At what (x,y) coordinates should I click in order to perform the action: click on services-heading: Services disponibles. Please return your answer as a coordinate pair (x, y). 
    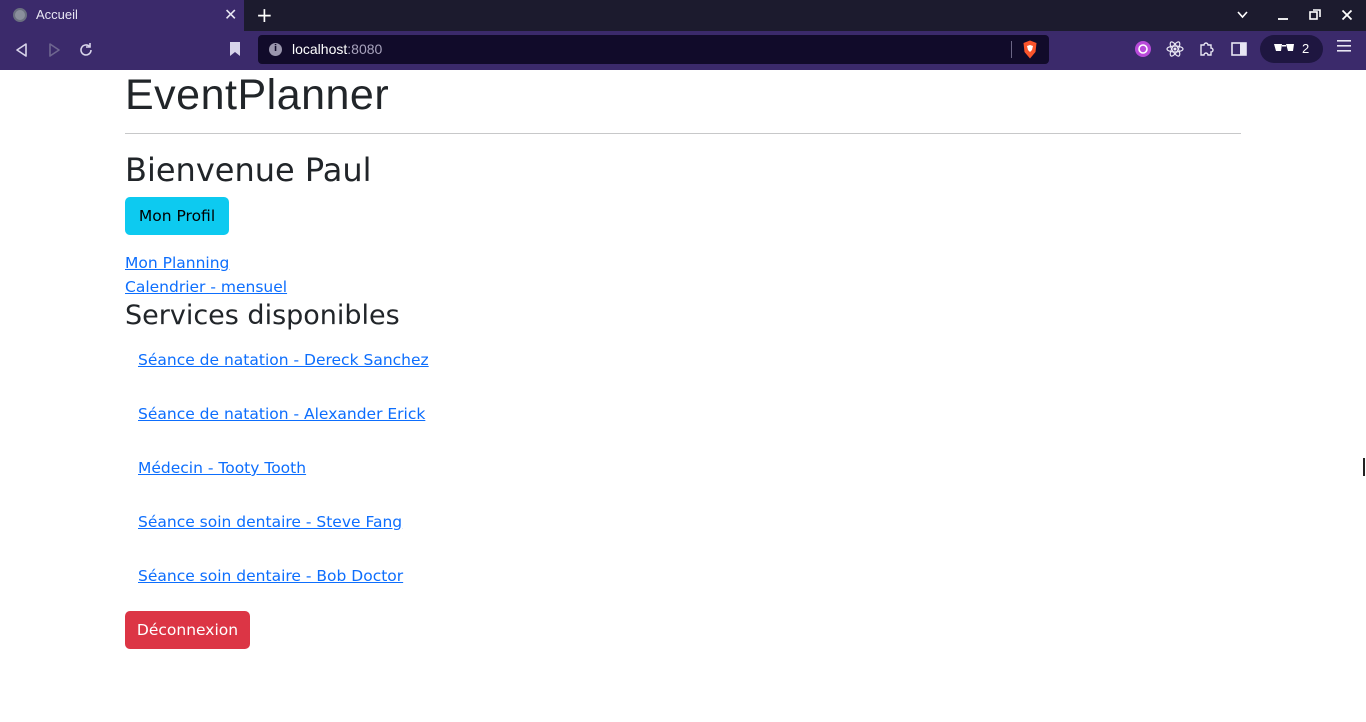
    Looking at the image, I should click on (262, 315).